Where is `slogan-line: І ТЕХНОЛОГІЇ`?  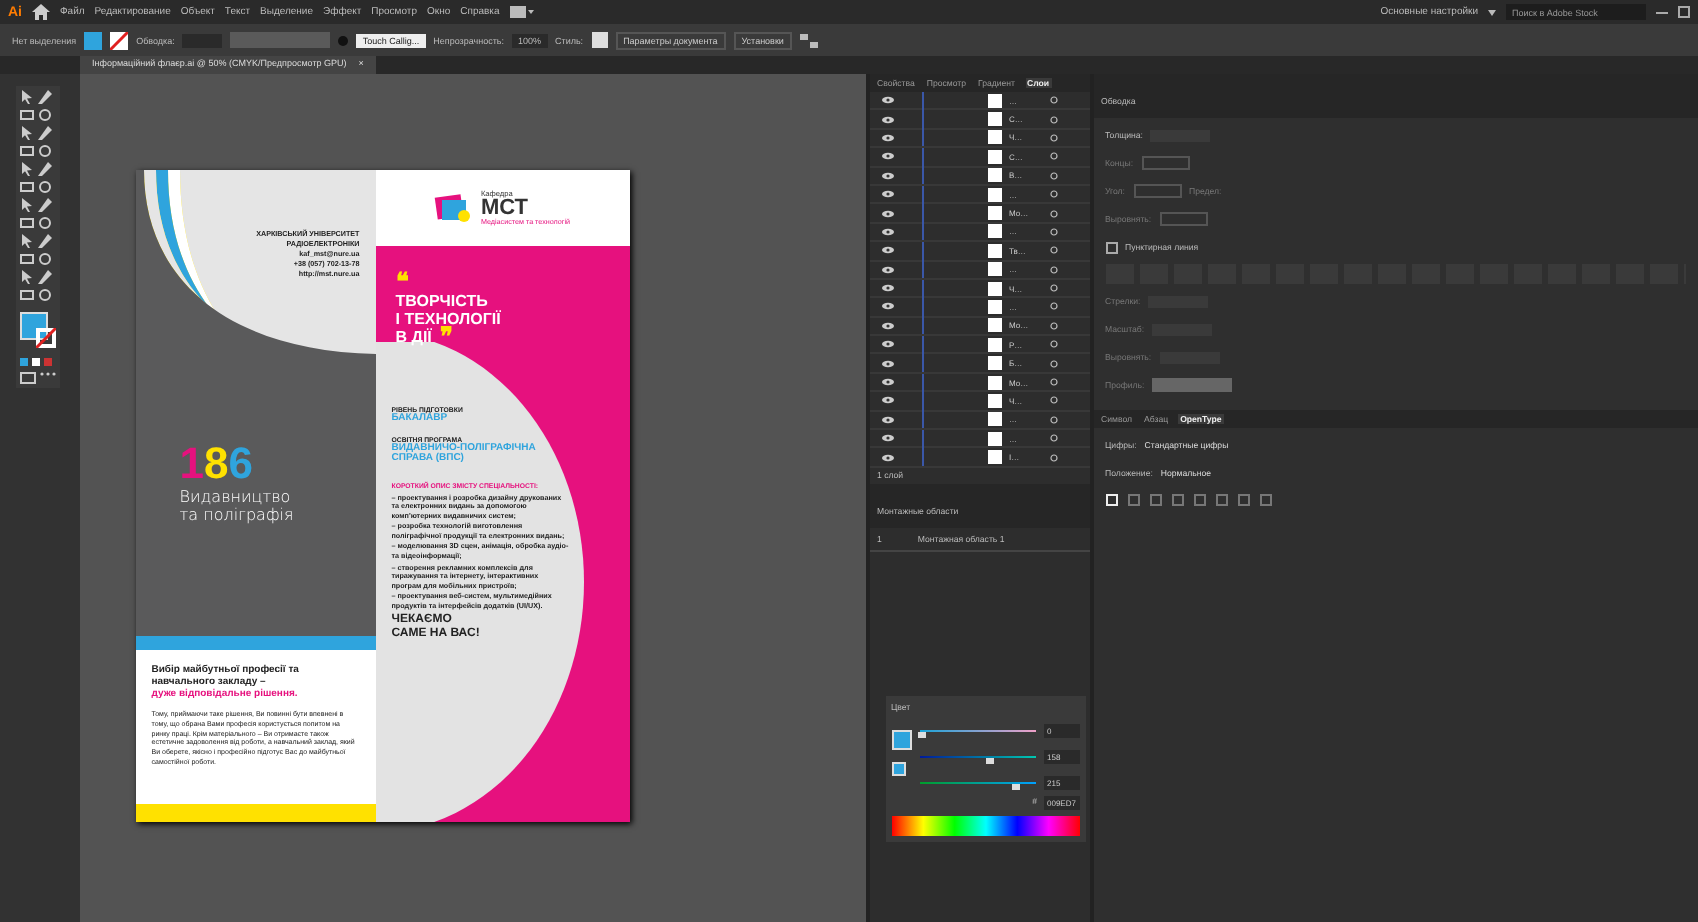
slogan-line: І ТЕХНОЛОГІЇ is located at coordinates (449, 319).